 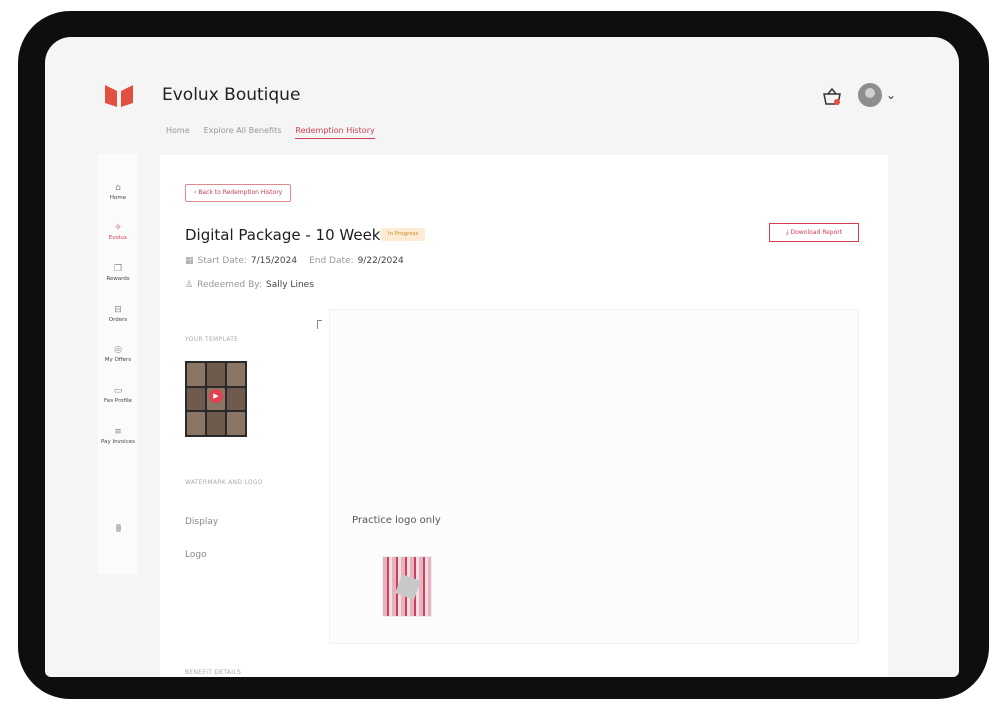 I want to click on benefit-details-heading: BENEFIT DETAILS, so click(x=213, y=672).